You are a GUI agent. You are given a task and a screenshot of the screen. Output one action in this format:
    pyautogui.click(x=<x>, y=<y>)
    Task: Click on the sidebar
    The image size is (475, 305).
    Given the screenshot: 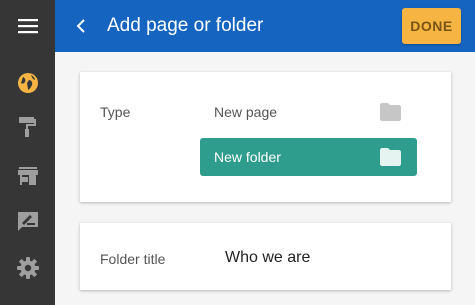 What is the action you would take?
    pyautogui.click(x=27, y=152)
    